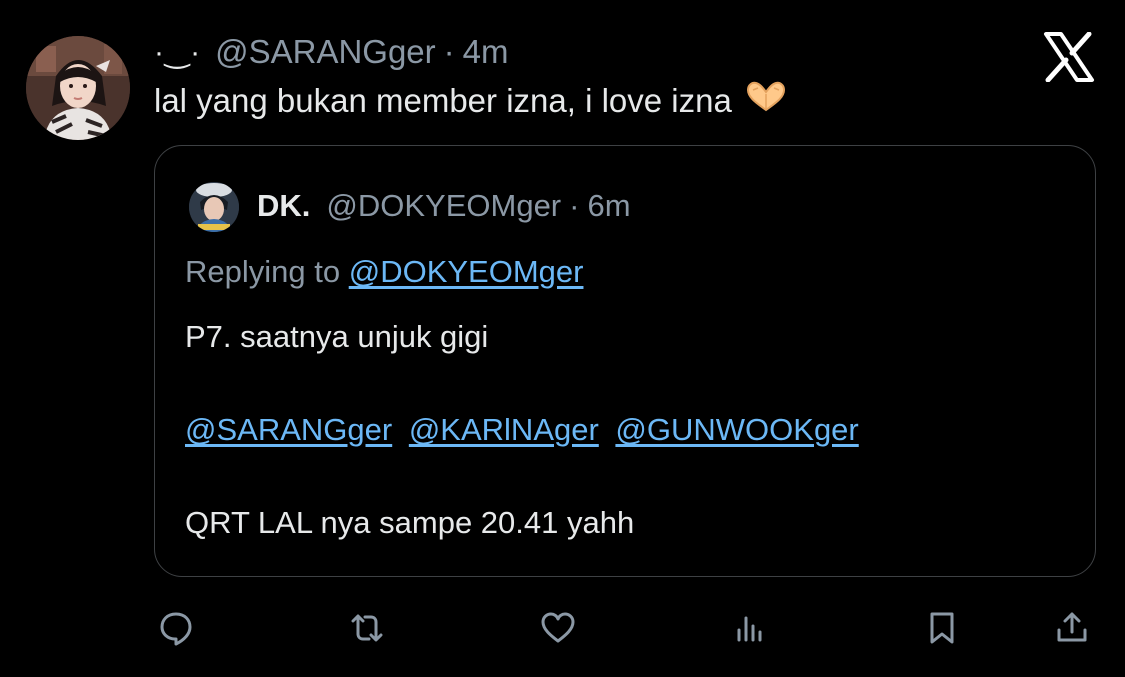 The height and width of the screenshot is (677, 1125). What do you see at coordinates (766, 101) in the screenshot?
I see `heart-hands-emoji-icon` at bounding box center [766, 101].